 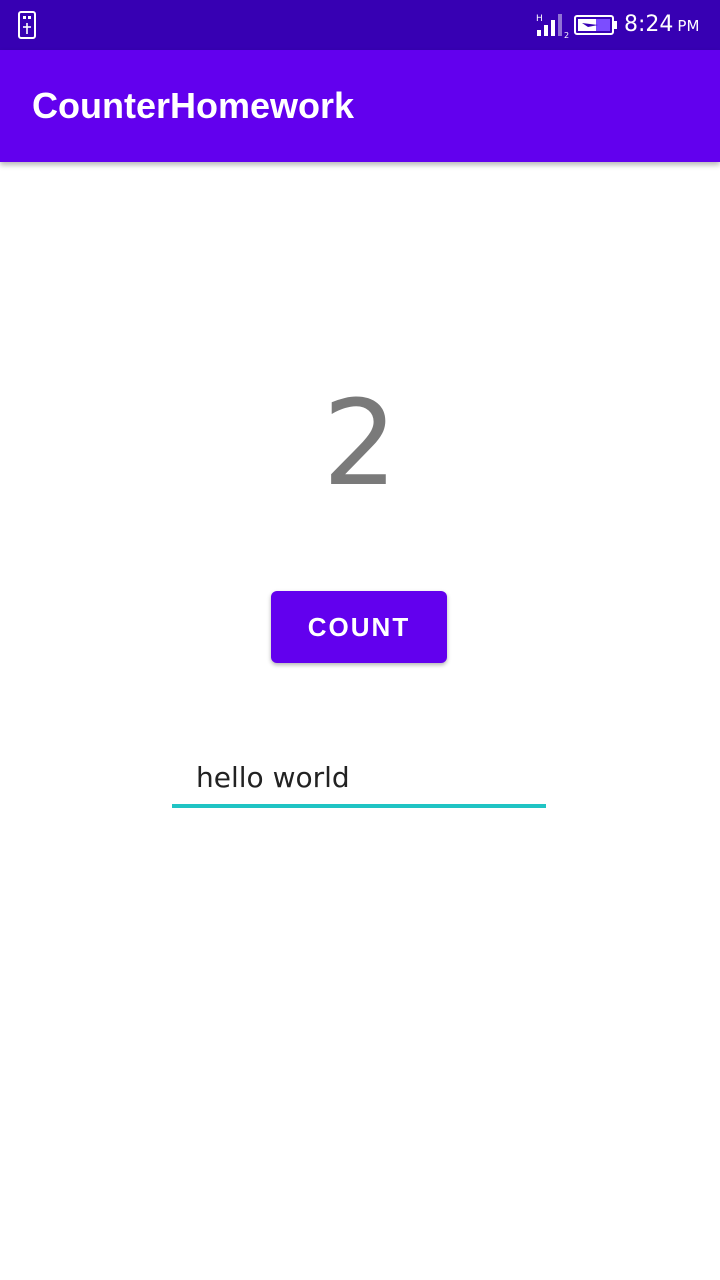 I want to click on text-input, so click(x=359, y=777).